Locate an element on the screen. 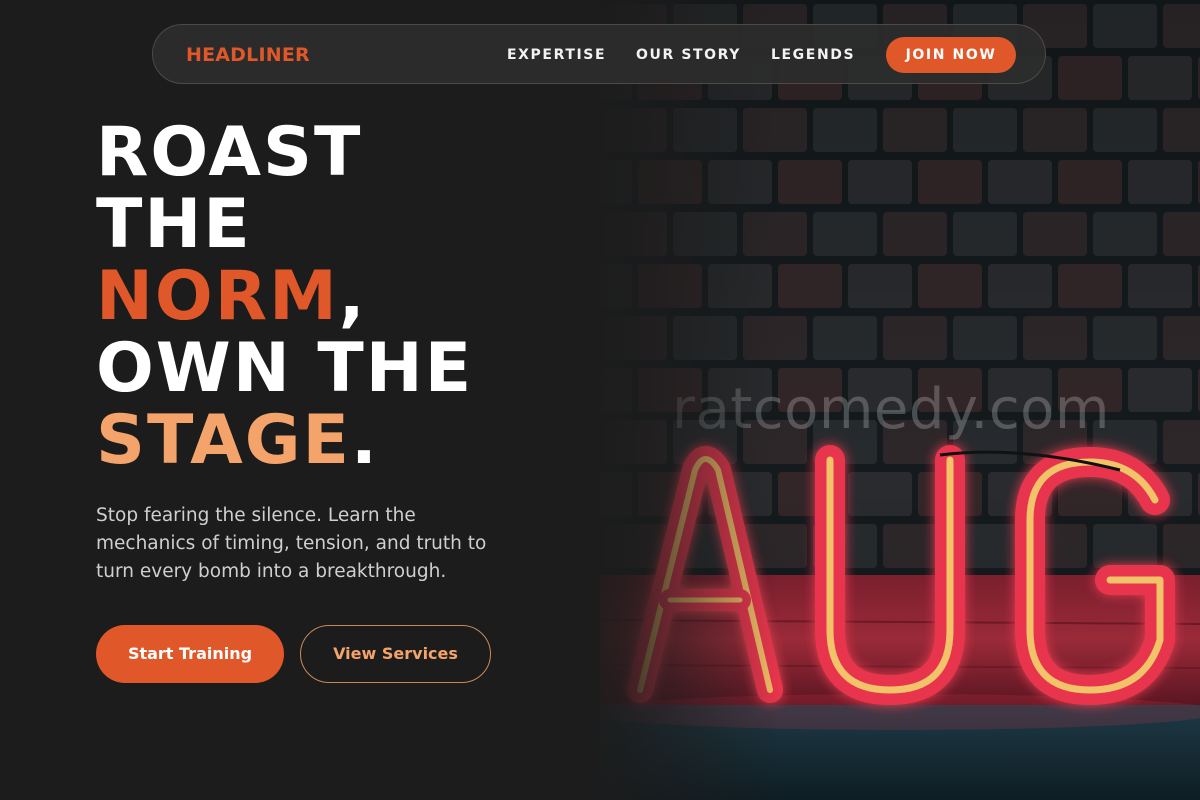 The image size is (1200, 800). join-now-button: JOIN NOW is located at coordinates (951, 55).